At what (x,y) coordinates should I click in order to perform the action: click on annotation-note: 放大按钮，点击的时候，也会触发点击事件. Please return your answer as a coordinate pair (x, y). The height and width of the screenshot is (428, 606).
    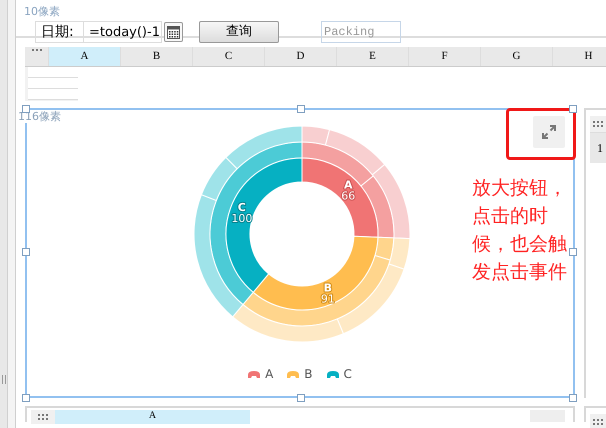
    Looking at the image, I should click on (520, 230).